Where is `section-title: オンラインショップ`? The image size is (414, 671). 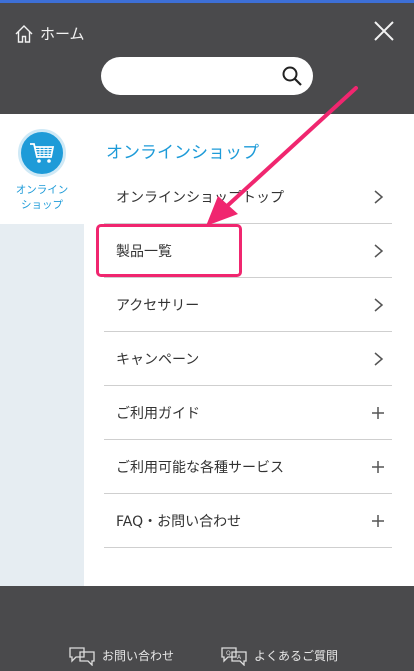 section-title: オンラインショップ is located at coordinates (182, 153).